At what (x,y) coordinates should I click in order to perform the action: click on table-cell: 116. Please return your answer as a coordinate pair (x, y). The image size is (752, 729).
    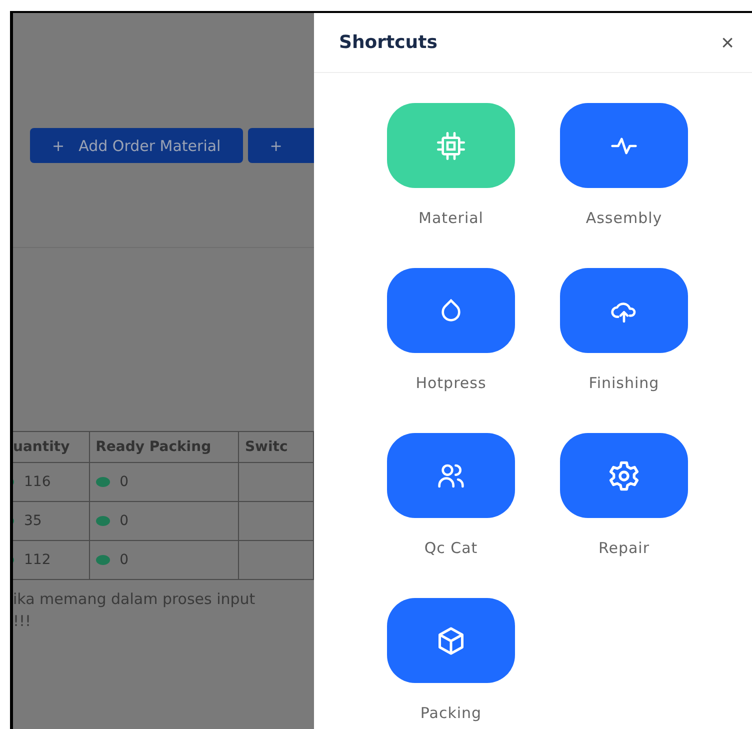
    Looking at the image, I should click on (37, 482).